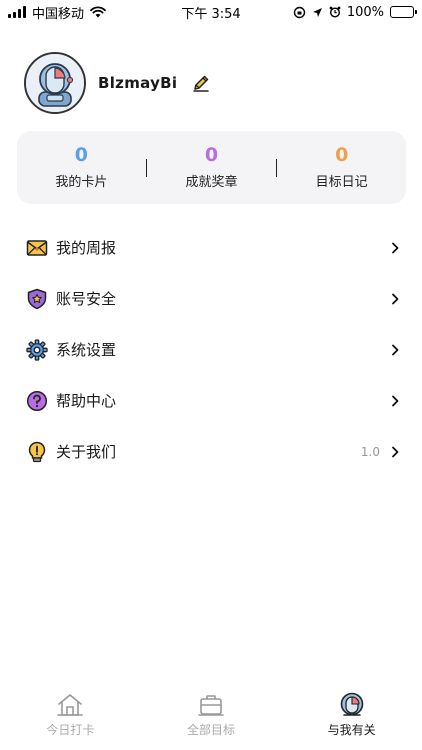 The image size is (422, 750). I want to click on stats-card: 0 我的卡片 0 成就奖章 0 目标日记, so click(211, 167).